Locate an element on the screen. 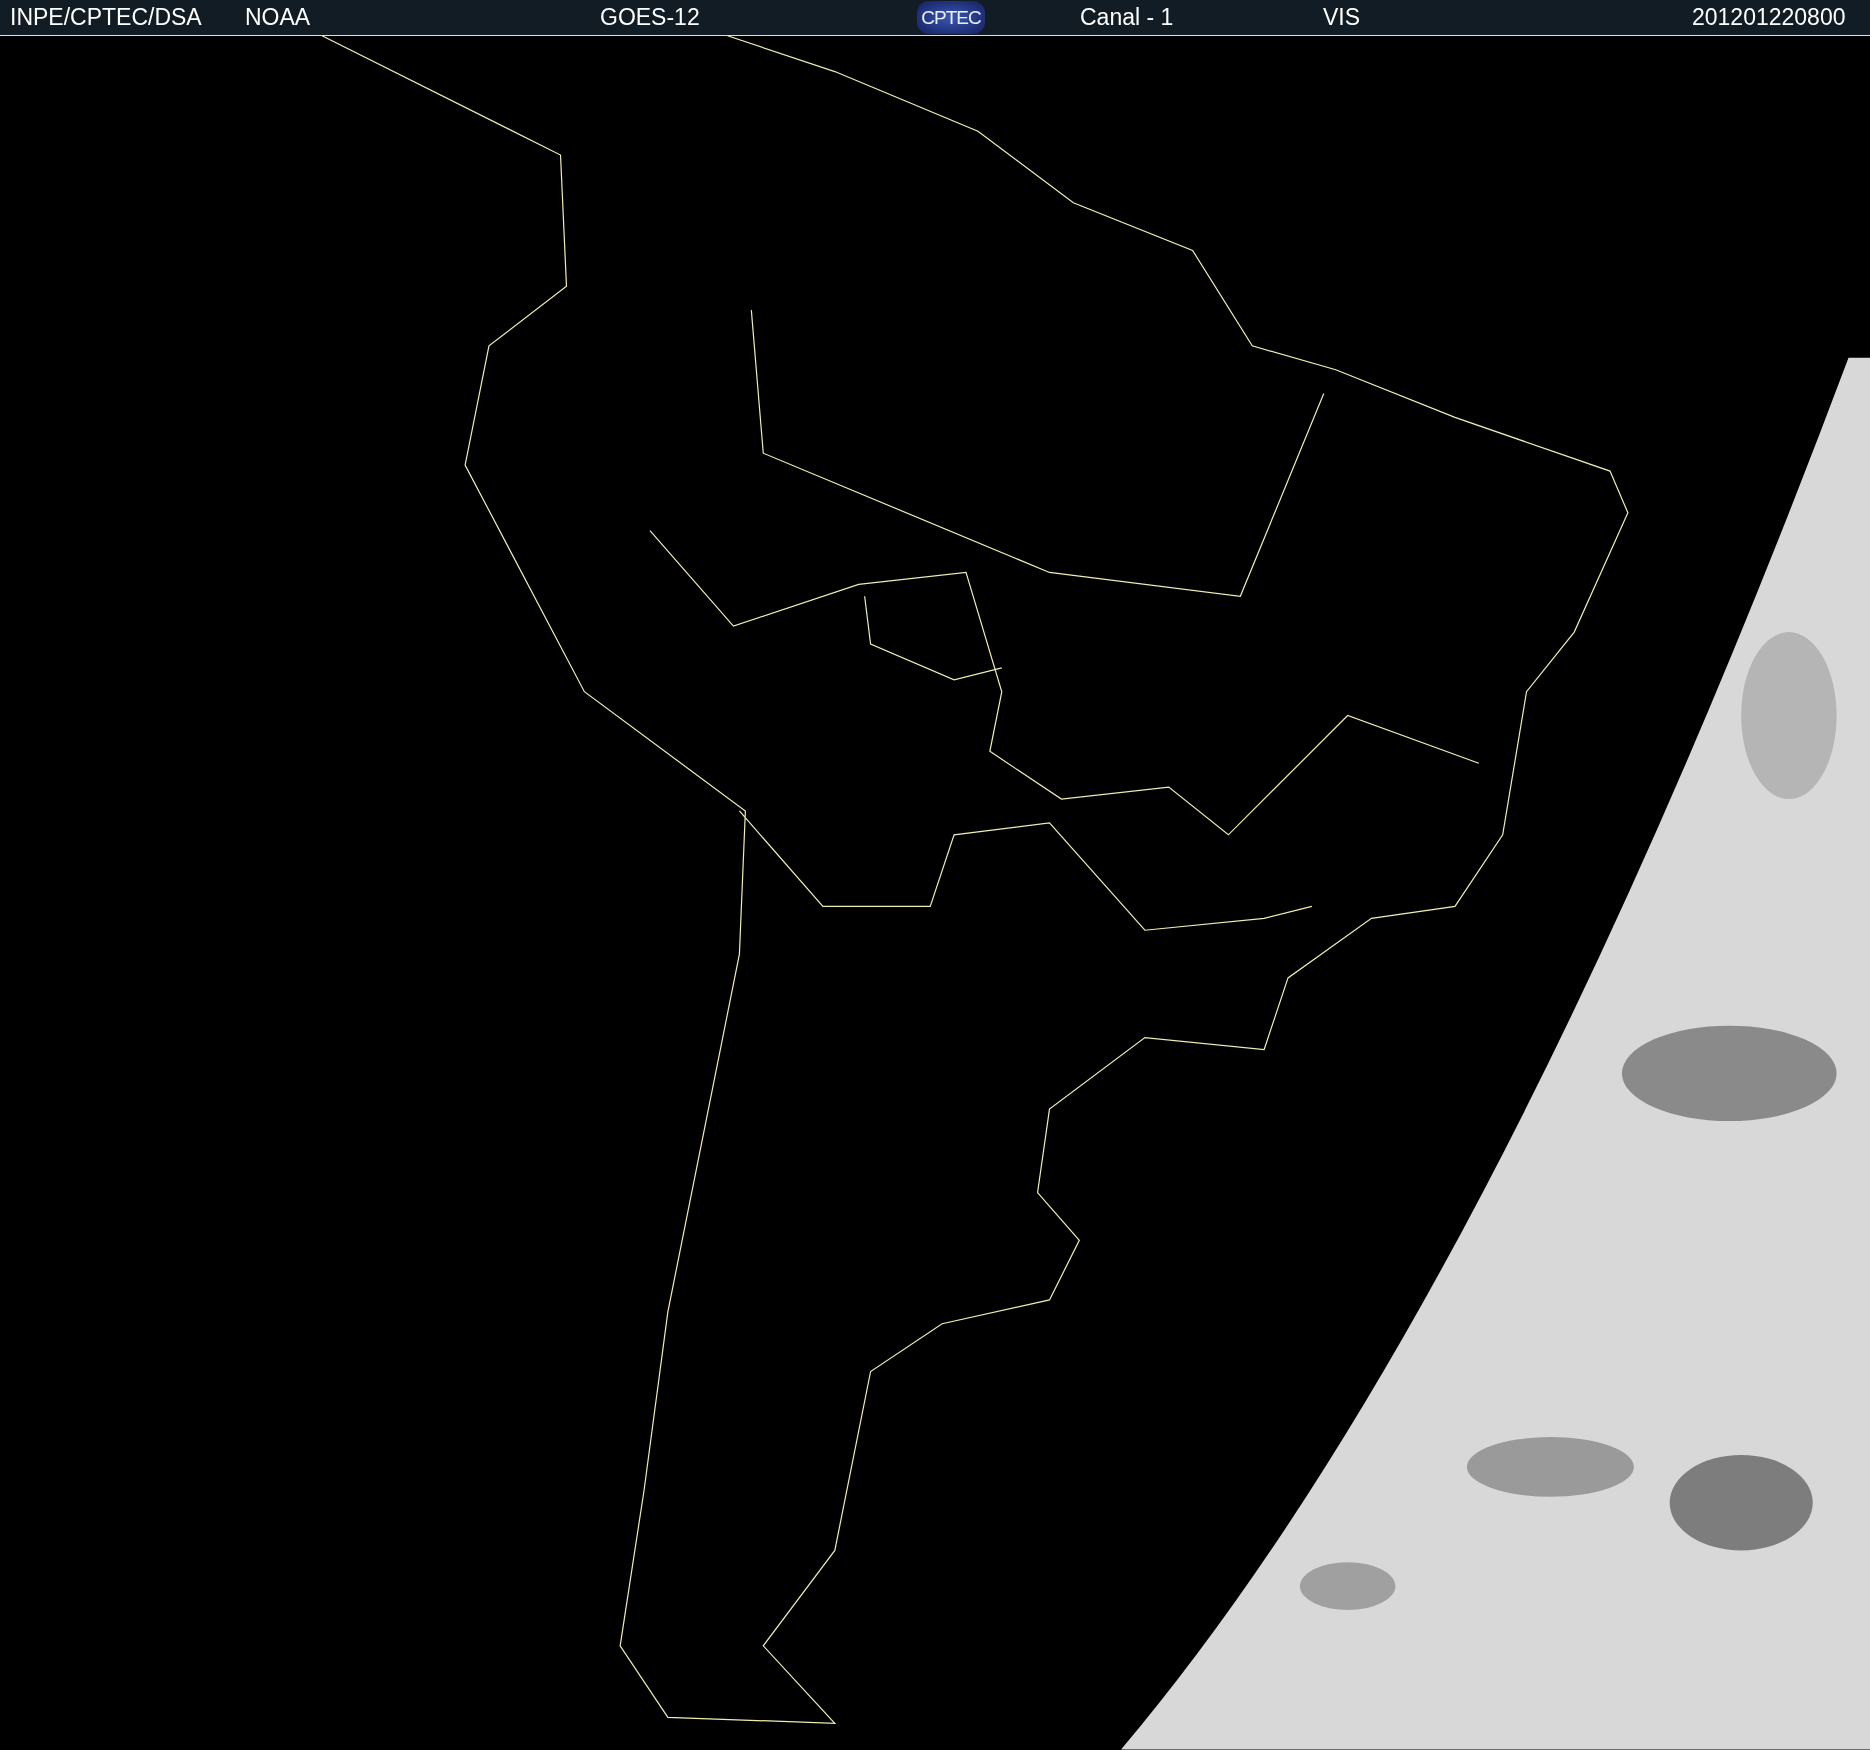 The width and height of the screenshot is (1870, 1750). satellite-label: GOES-12 is located at coordinates (650, 17).